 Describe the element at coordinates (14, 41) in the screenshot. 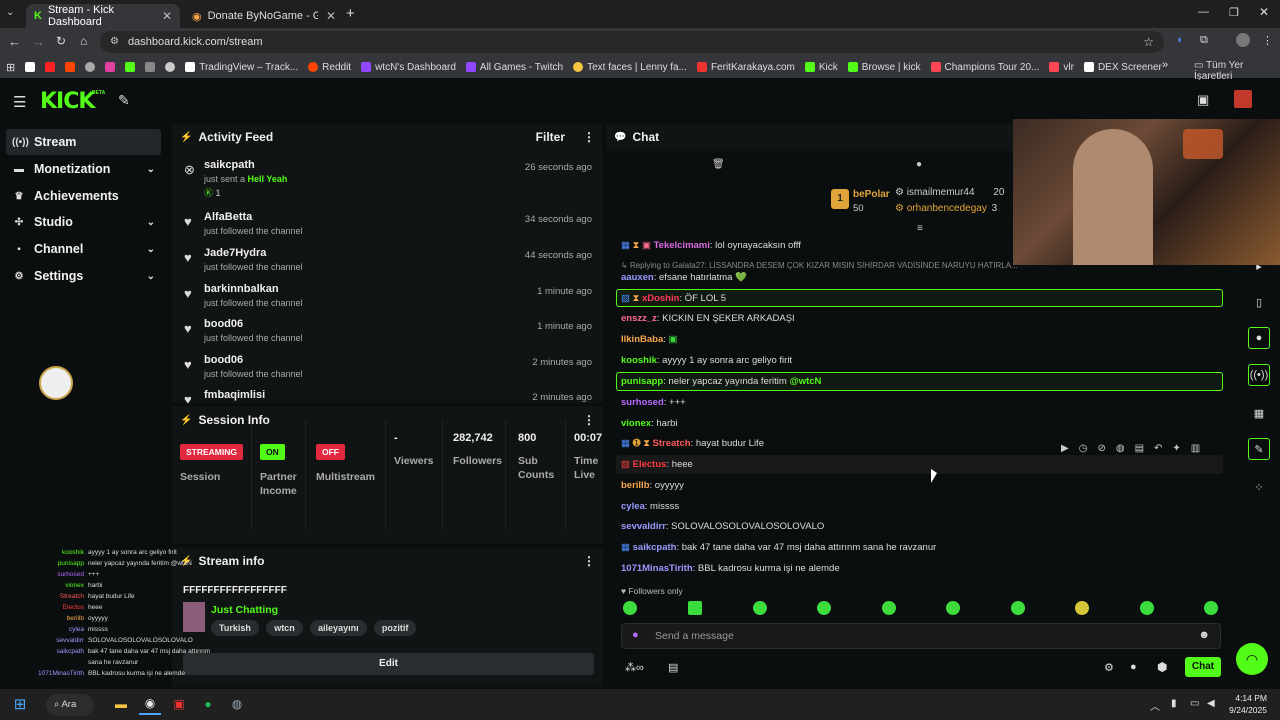

I see `back-icon: ←` at that location.